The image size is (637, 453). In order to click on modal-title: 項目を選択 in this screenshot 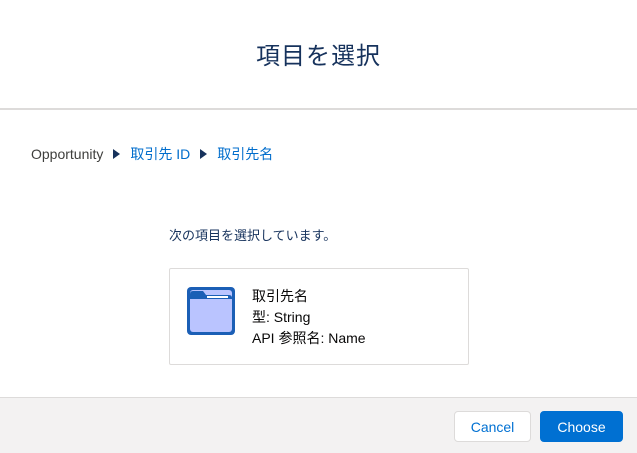, I will do `click(318, 56)`.